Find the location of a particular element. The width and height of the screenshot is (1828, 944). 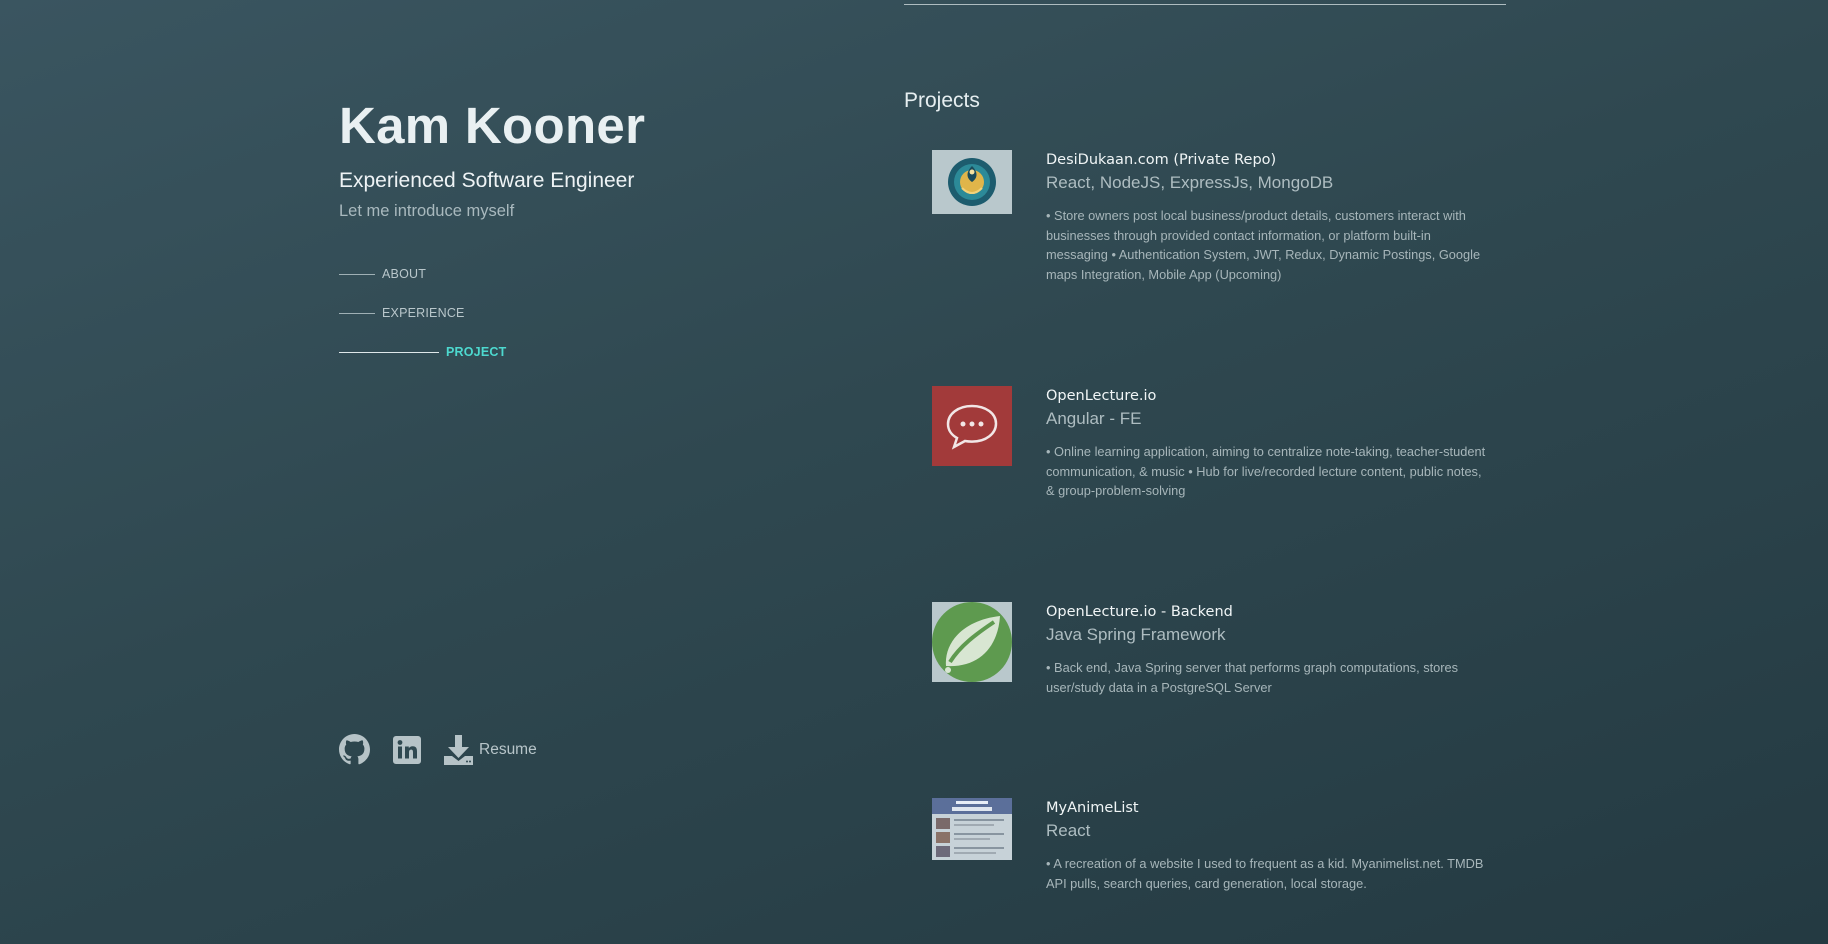

resume-download-link: Resume is located at coordinates (490, 749).